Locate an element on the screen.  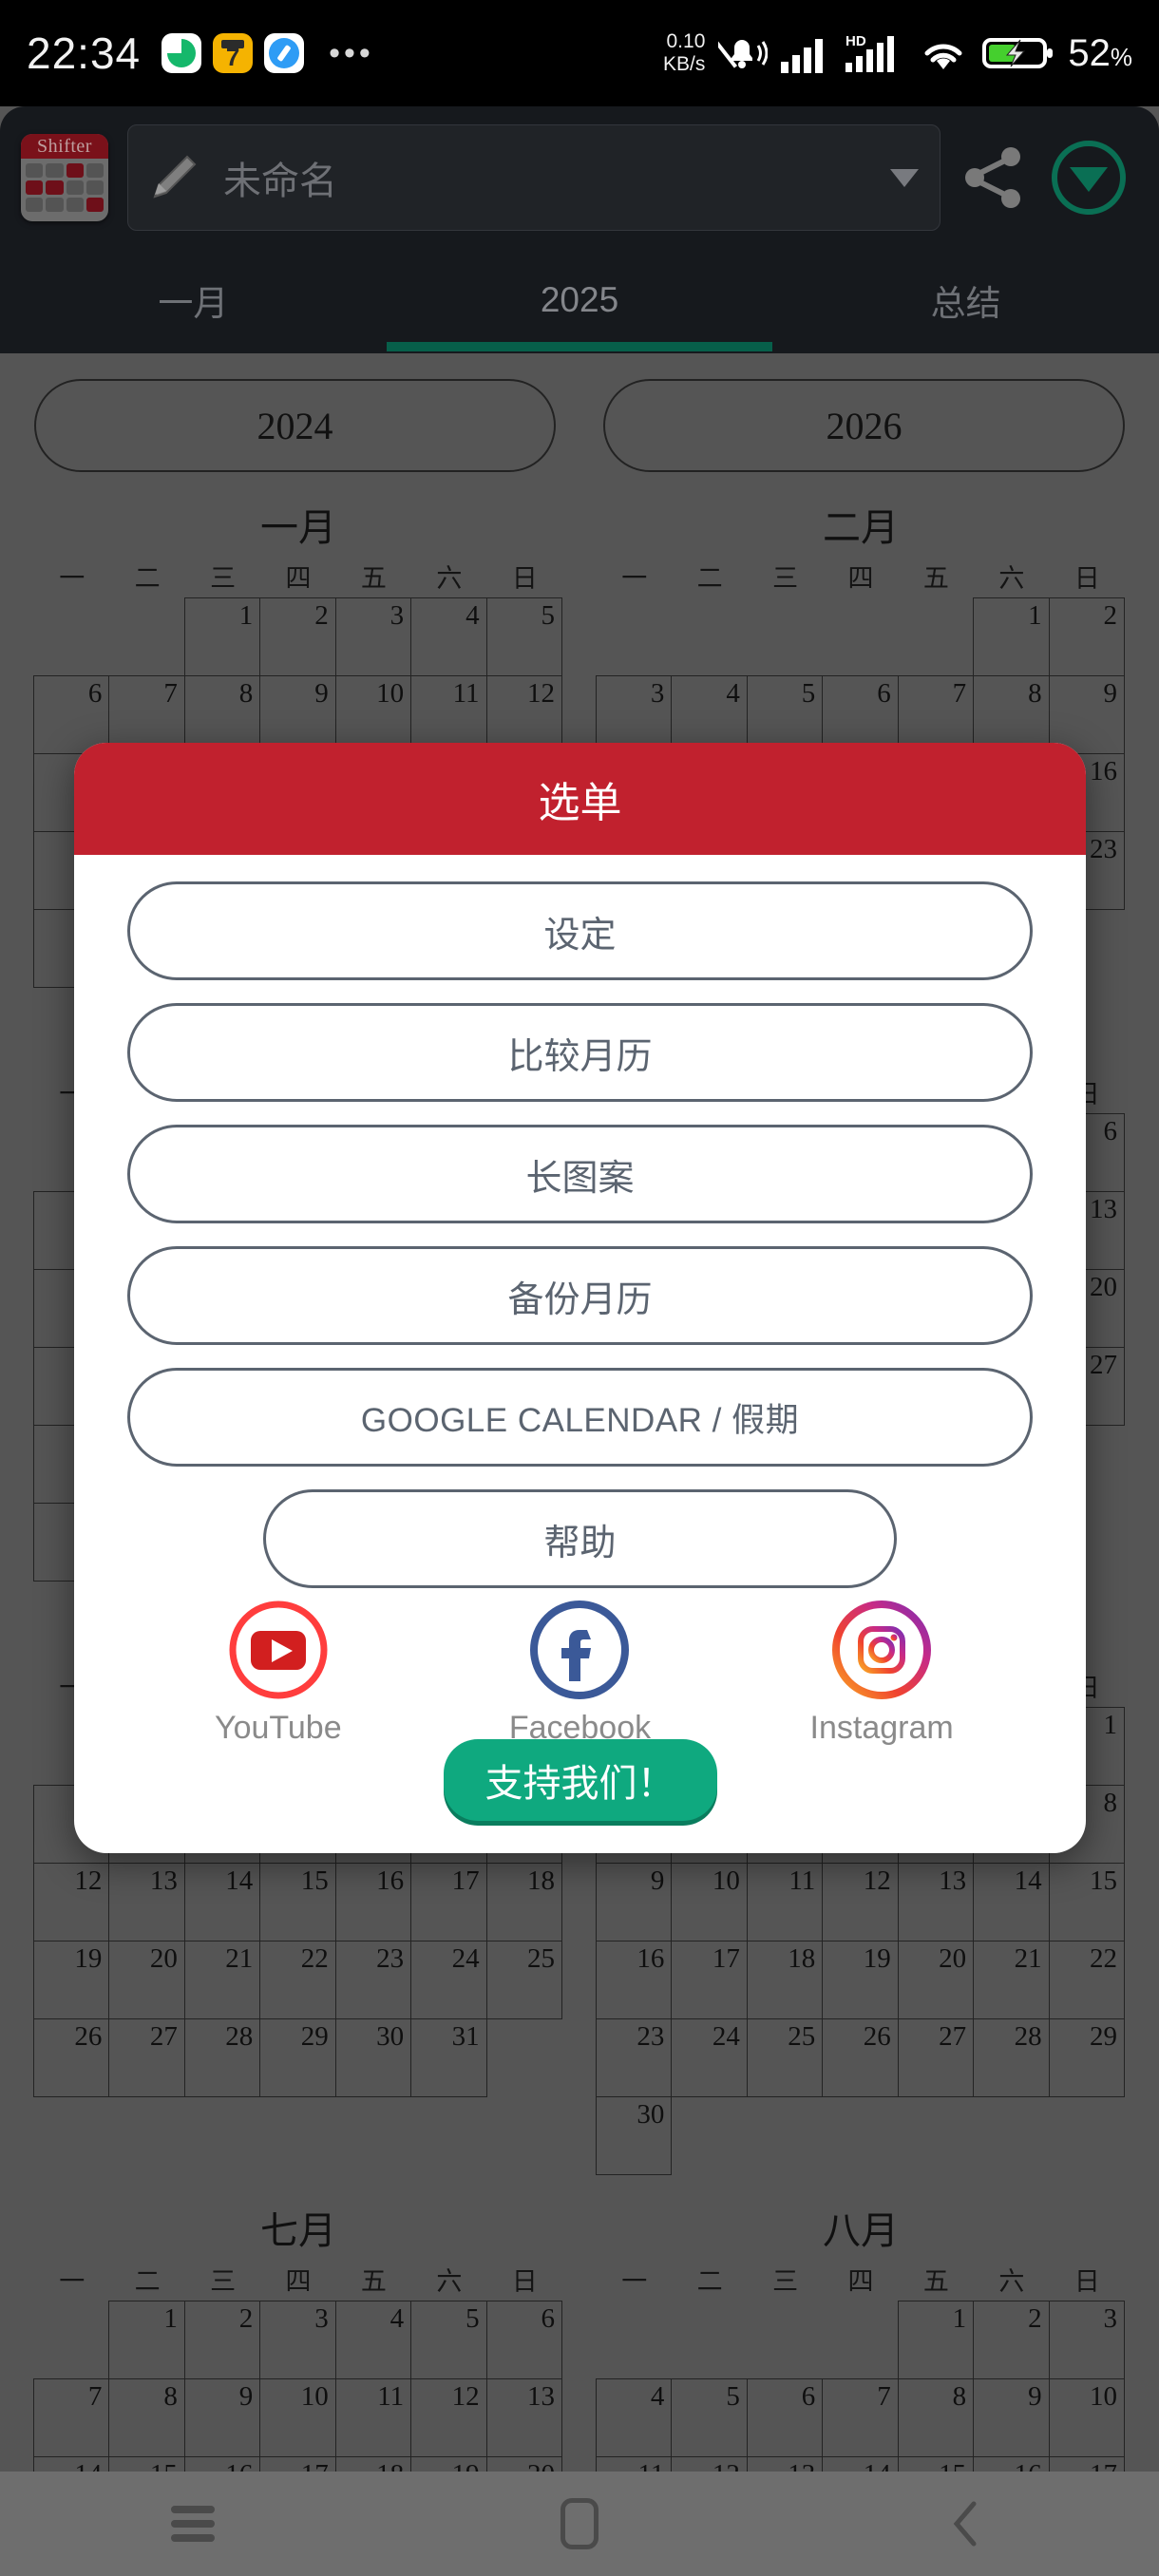
instagram-icon is located at coordinates (882, 1650).